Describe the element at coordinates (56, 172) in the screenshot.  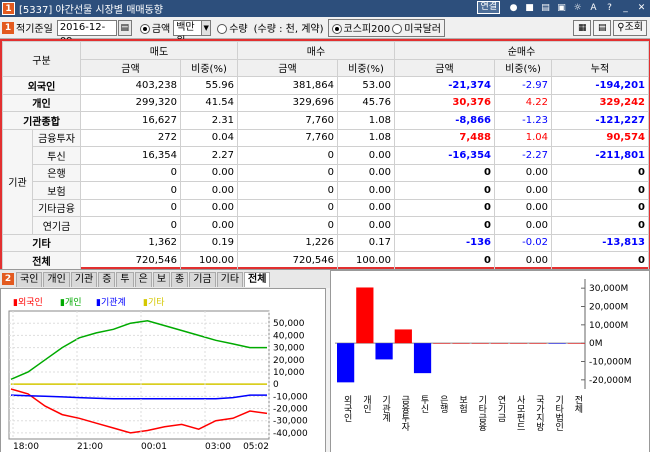
I see `row-label: 은행` at that location.